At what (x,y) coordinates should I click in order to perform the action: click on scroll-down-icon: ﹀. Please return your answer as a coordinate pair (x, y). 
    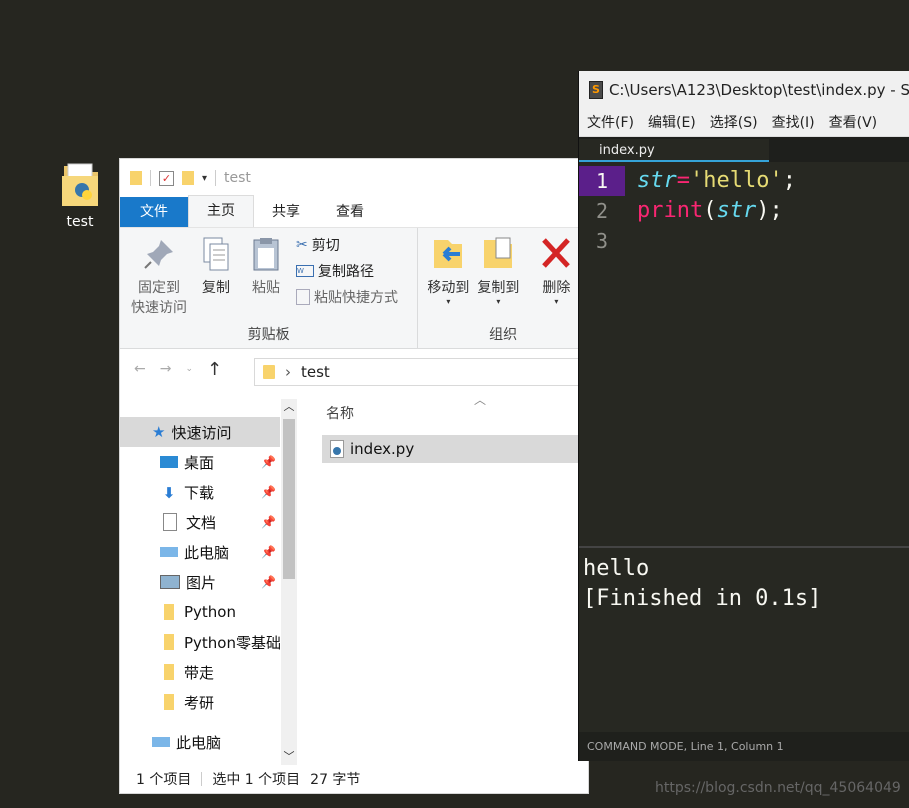
    Looking at the image, I should click on (289, 757).